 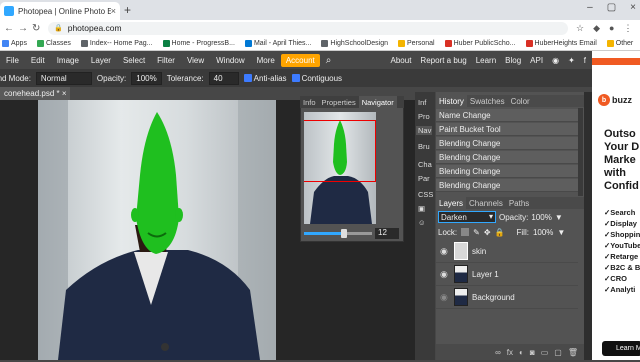 What do you see at coordinates (127, 10) in the screenshot?
I see `new-tab-button: +` at bounding box center [127, 10].